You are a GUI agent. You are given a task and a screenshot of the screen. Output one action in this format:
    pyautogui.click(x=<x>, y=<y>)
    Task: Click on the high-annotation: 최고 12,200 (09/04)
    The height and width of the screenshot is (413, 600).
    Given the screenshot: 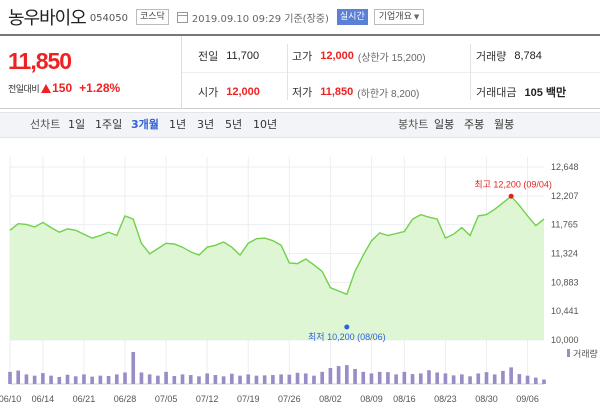 What is the action you would take?
    pyautogui.click(x=513, y=184)
    